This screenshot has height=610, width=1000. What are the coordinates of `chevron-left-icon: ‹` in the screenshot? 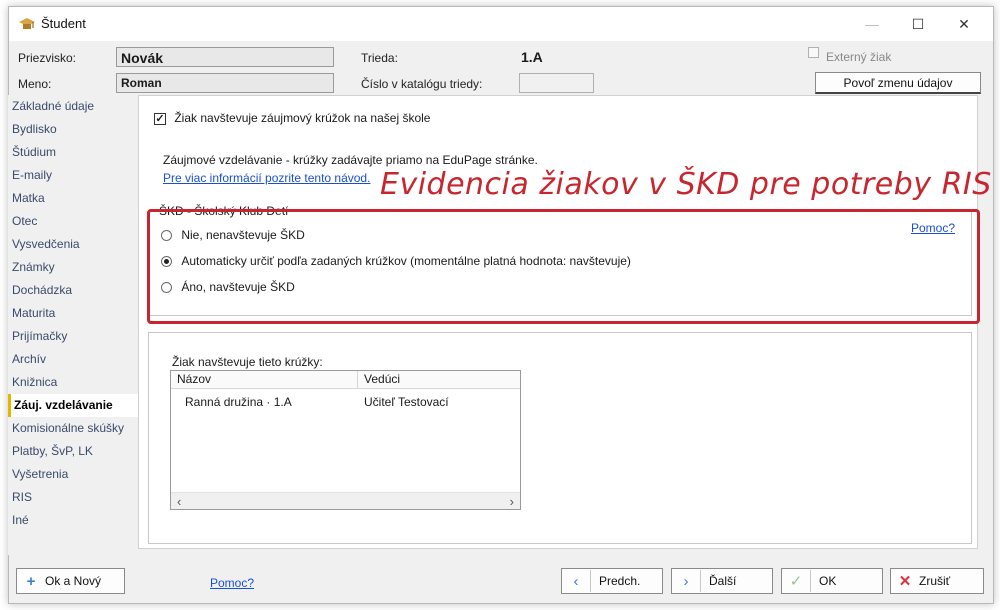 It's located at (576, 581).